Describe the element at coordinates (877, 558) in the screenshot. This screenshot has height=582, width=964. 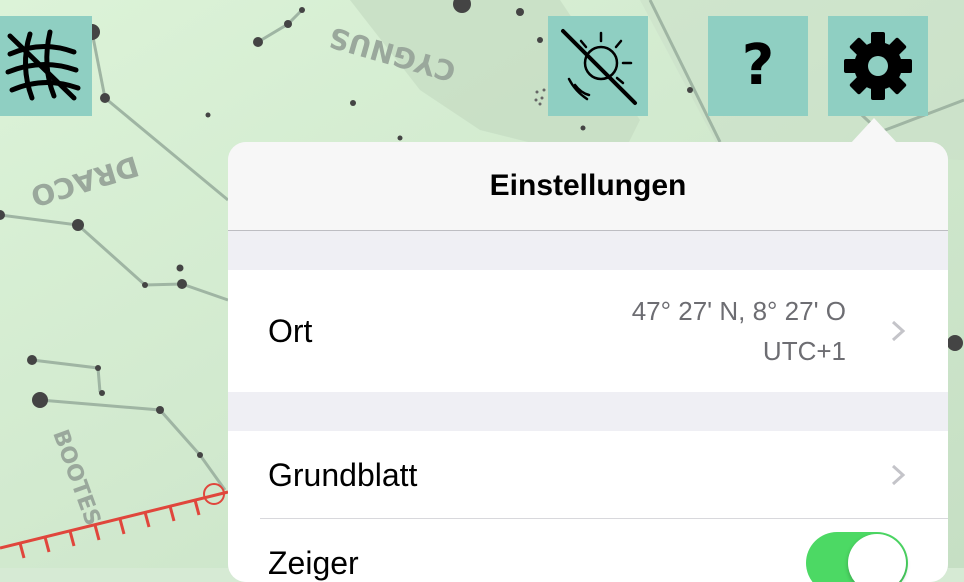
I see `toggle-knob` at that location.